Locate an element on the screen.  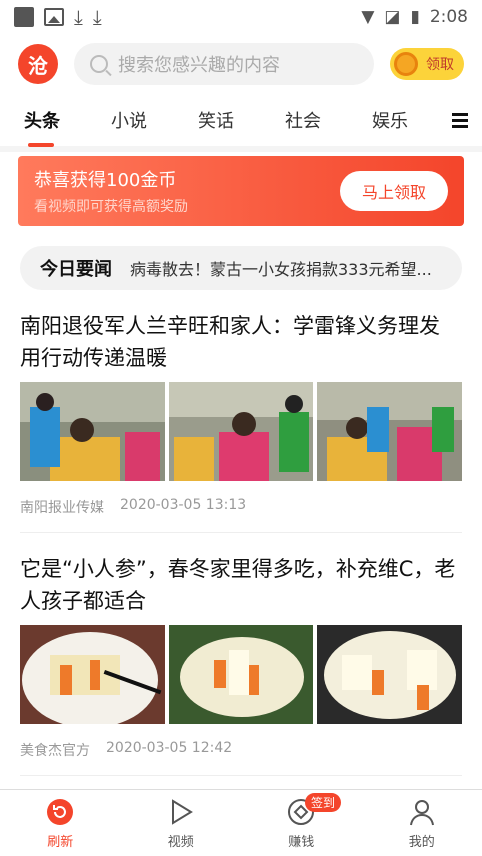
article-time: 2020-03-05 12:42 is located at coordinates (169, 748).